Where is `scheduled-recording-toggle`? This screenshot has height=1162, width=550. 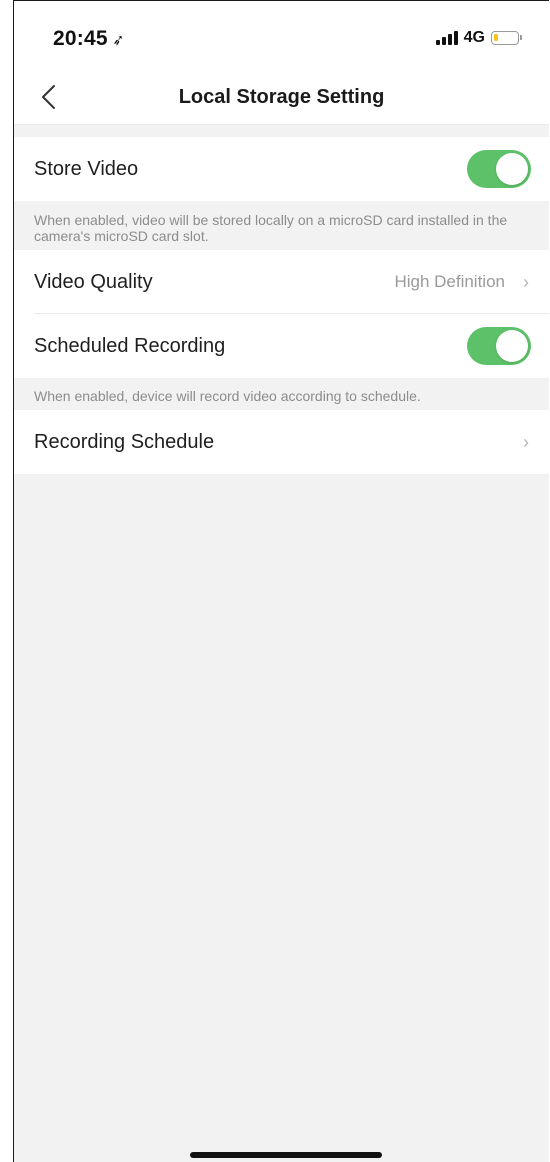
scheduled-recording-toggle is located at coordinates (499, 346).